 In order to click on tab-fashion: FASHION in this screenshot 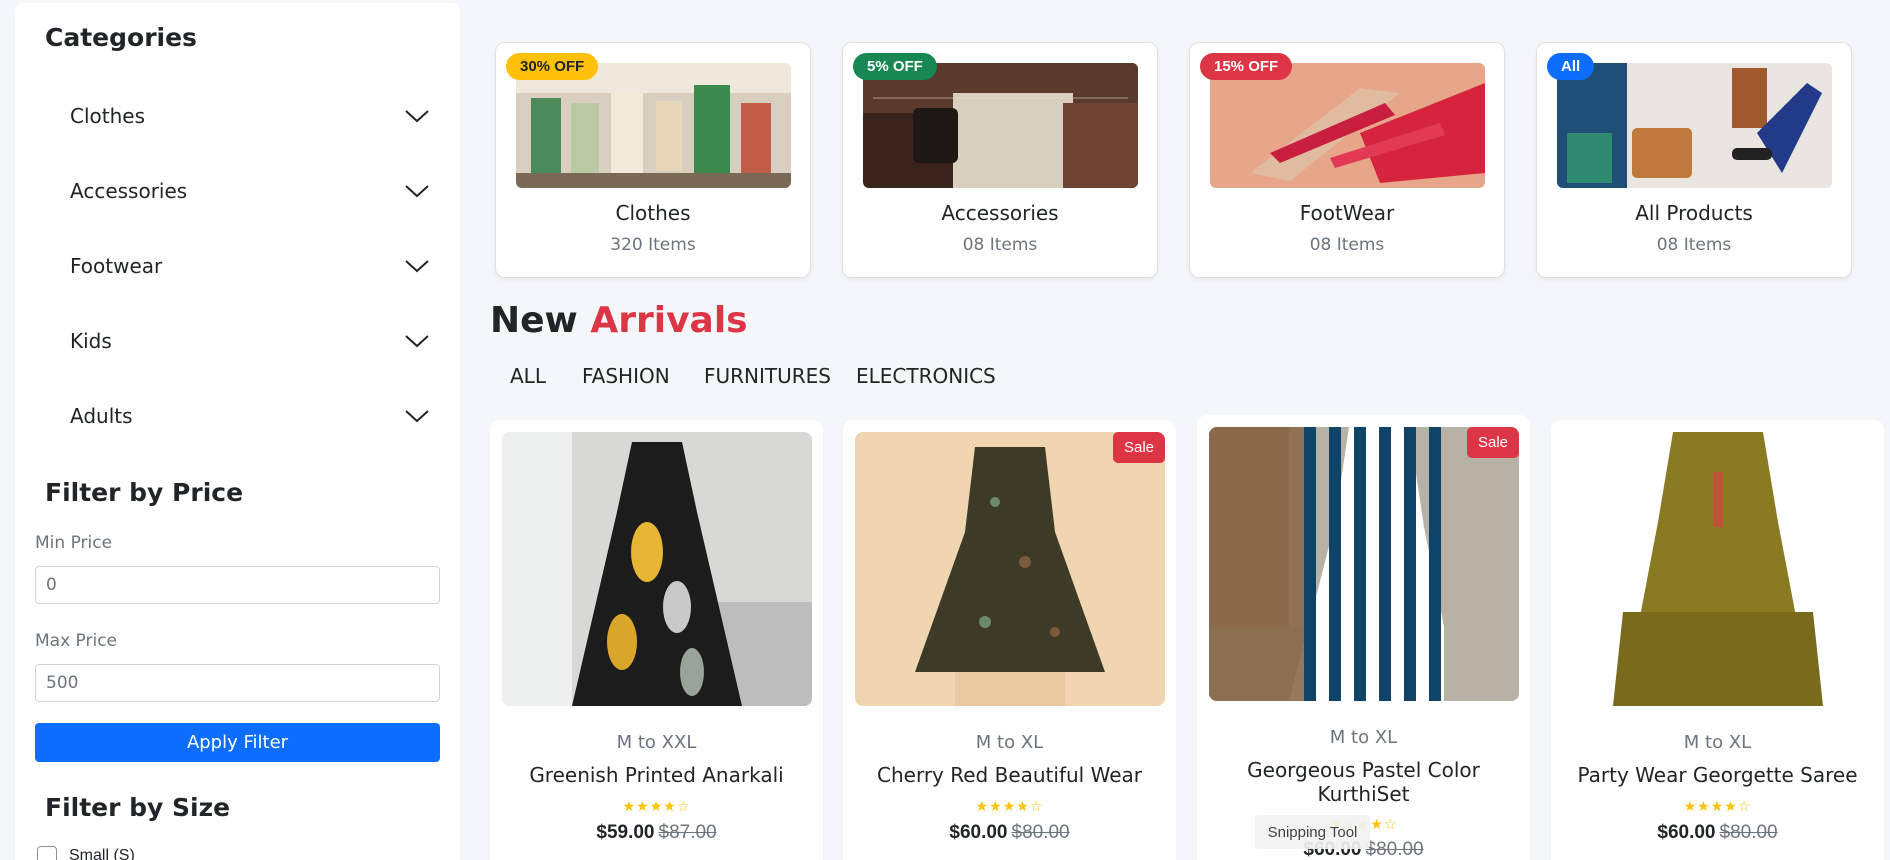, I will do `click(626, 376)`.